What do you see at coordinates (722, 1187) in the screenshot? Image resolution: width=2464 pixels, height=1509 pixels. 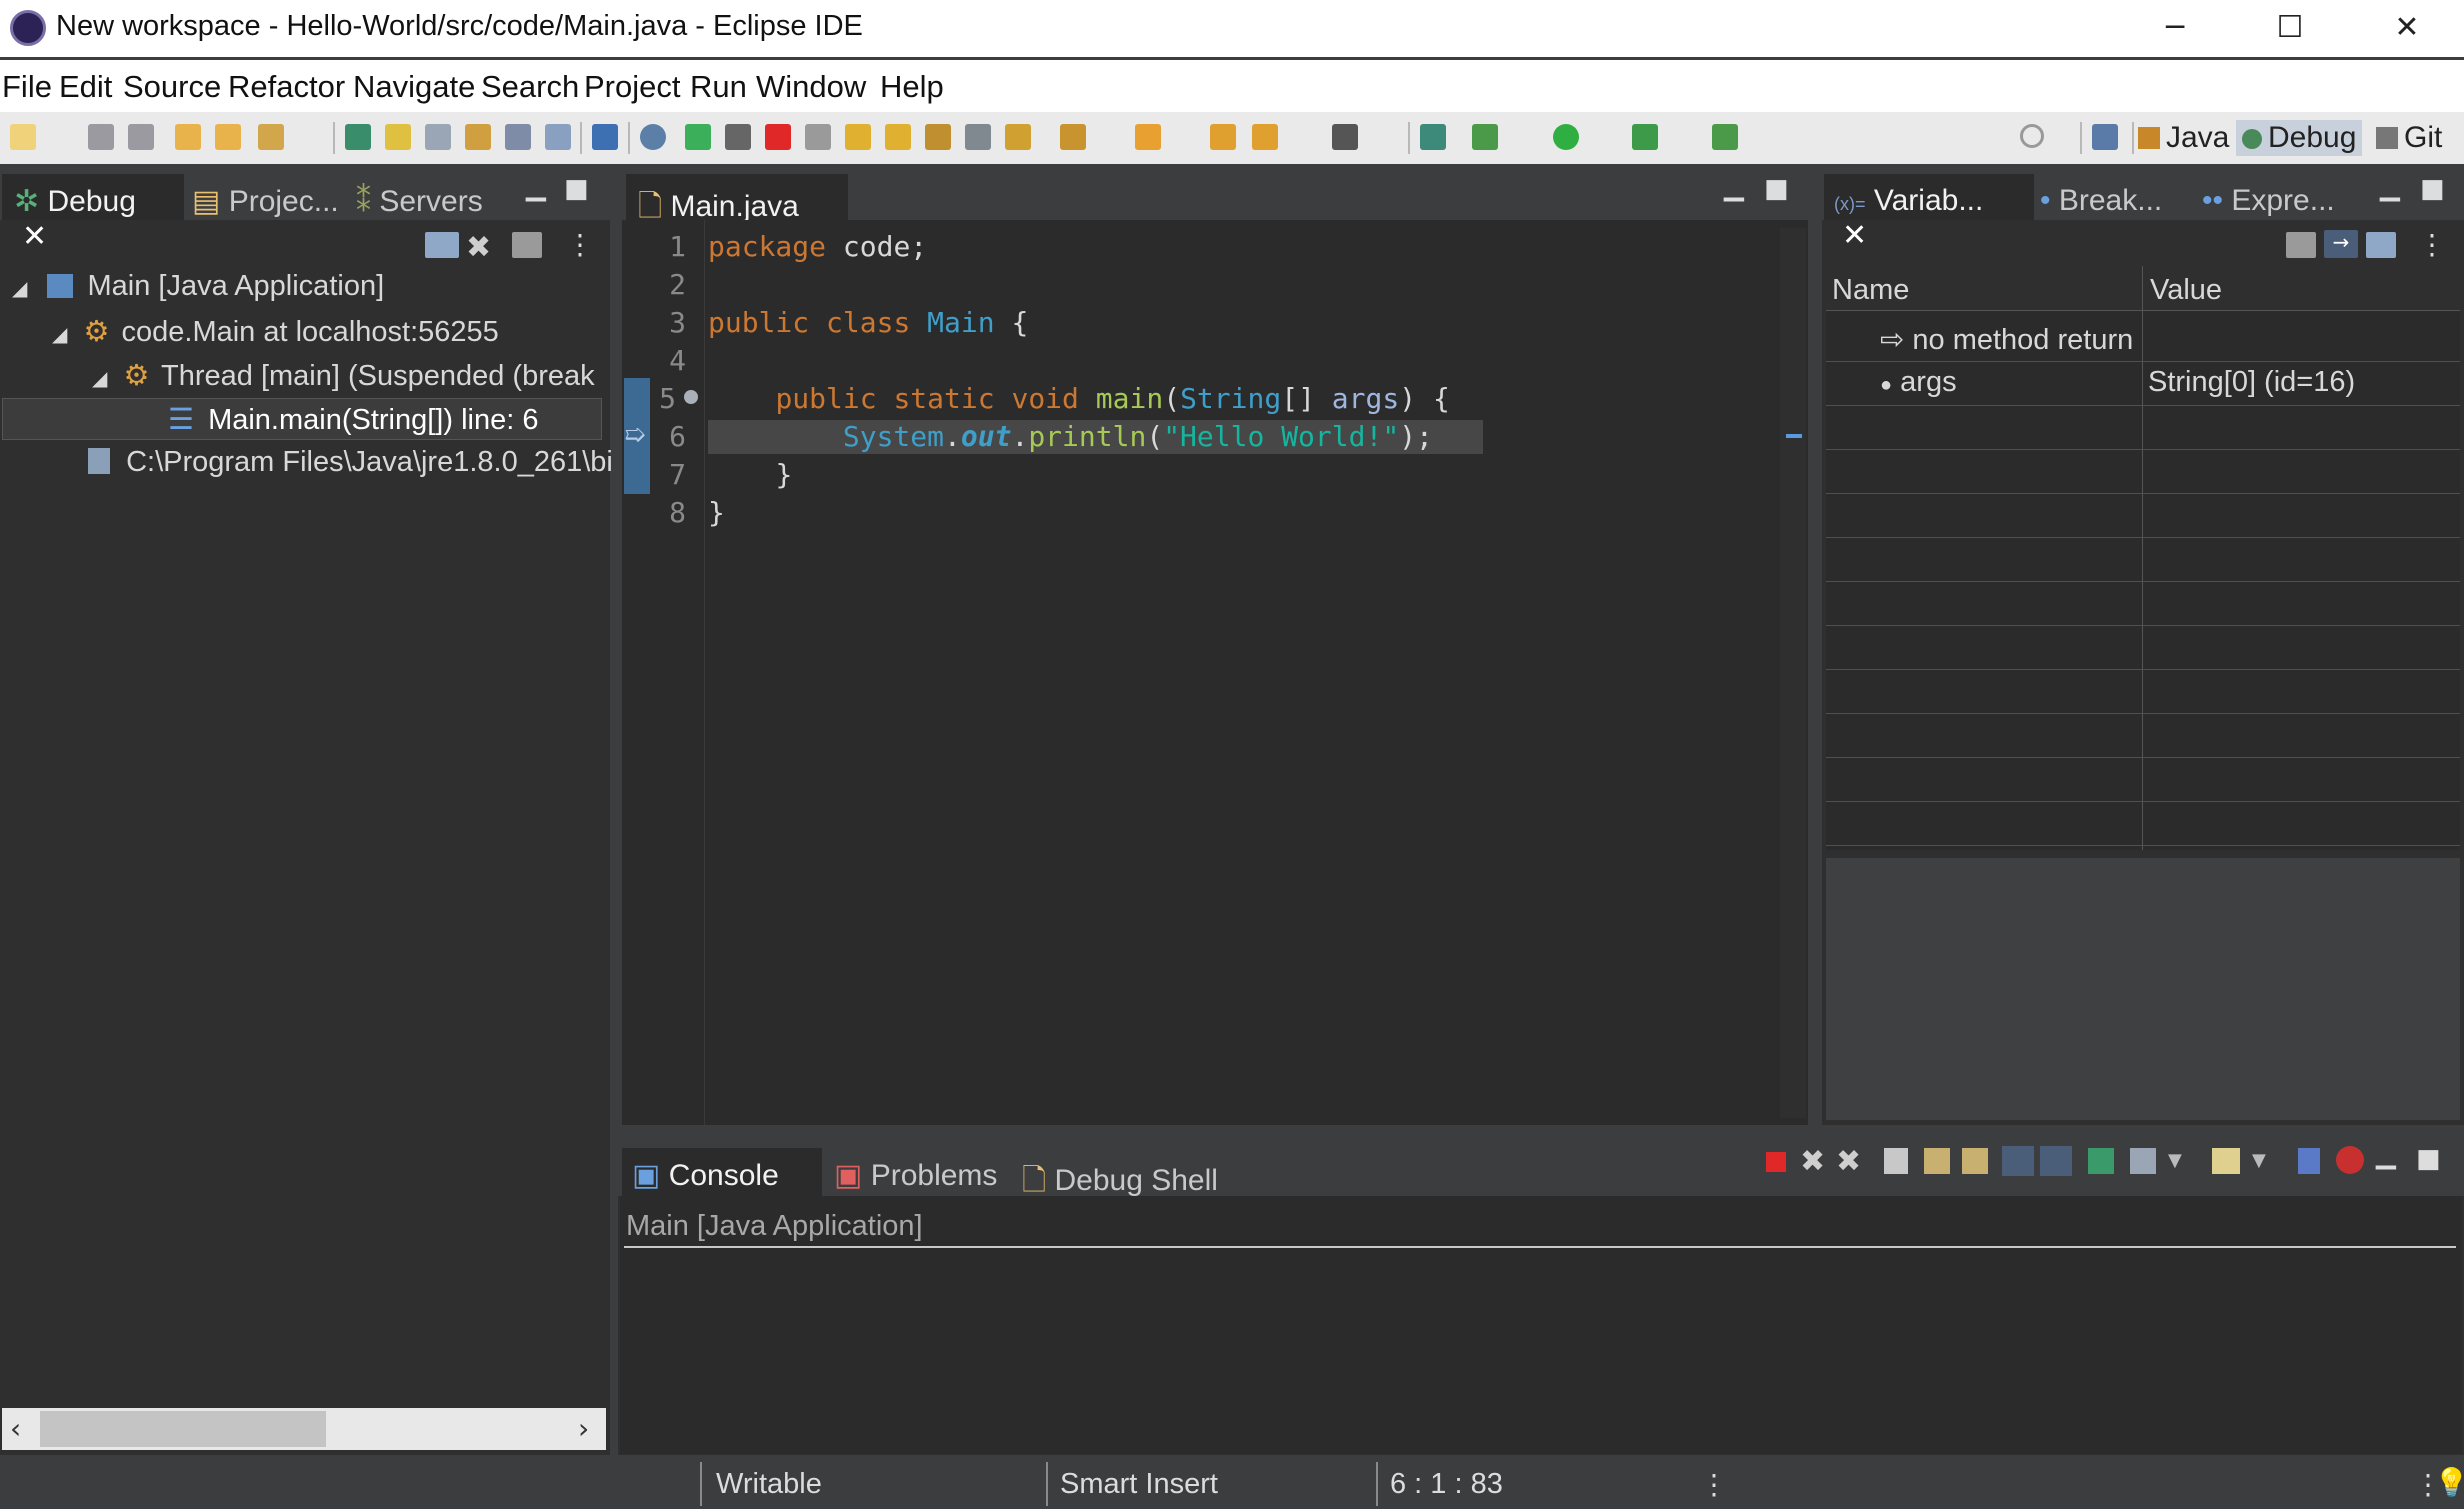 I see `tab-console: ▣ Console ✕` at bounding box center [722, 1187].